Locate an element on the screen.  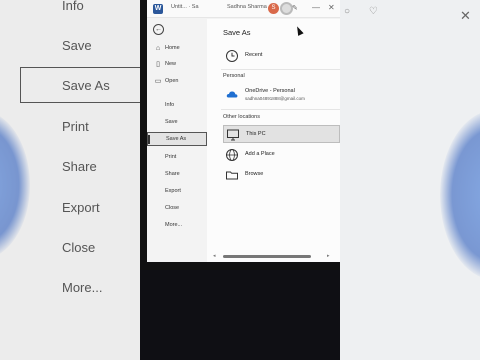
nav-info-label: Info is located at coordinates (170, 105).